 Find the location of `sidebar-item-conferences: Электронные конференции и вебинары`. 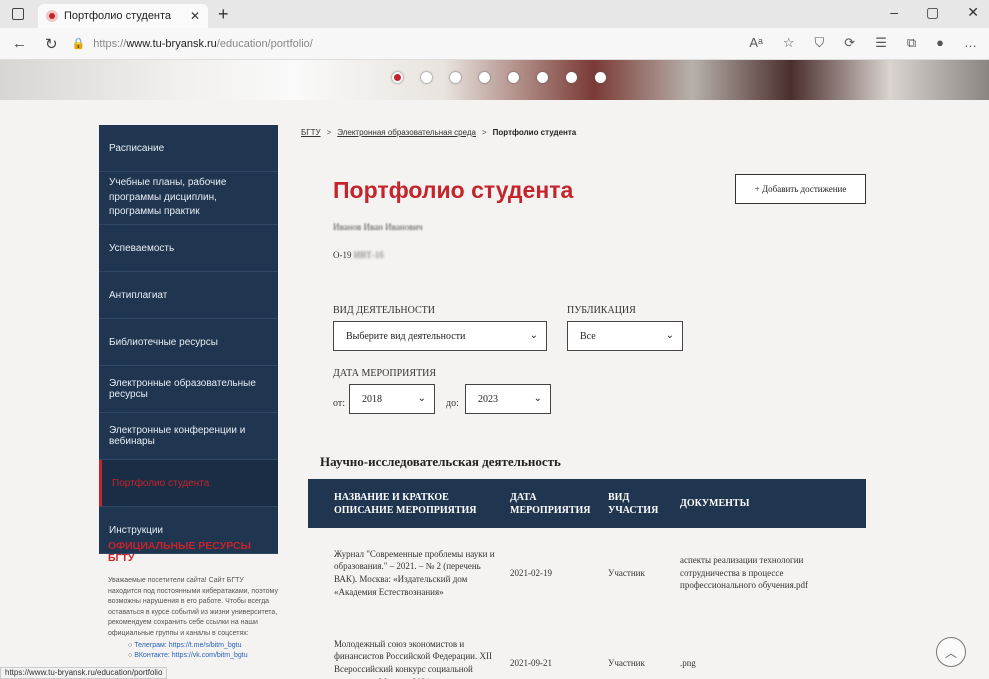

sidebar-item-conferences: Электронные конференции и вебинары is located at coordinates (188, 436).